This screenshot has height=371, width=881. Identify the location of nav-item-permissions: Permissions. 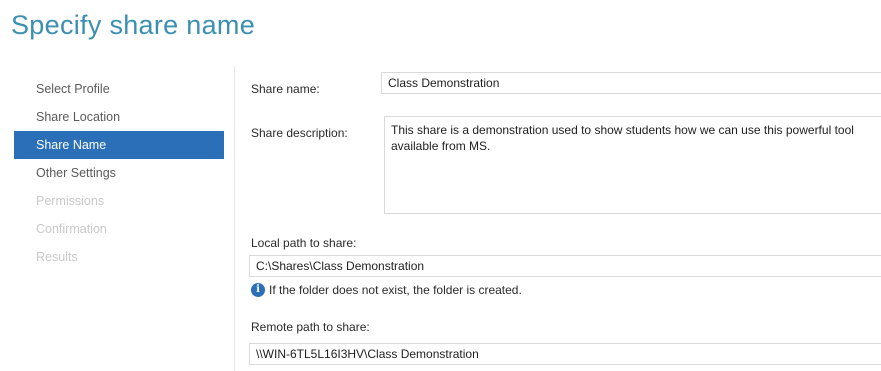
(70, 201).